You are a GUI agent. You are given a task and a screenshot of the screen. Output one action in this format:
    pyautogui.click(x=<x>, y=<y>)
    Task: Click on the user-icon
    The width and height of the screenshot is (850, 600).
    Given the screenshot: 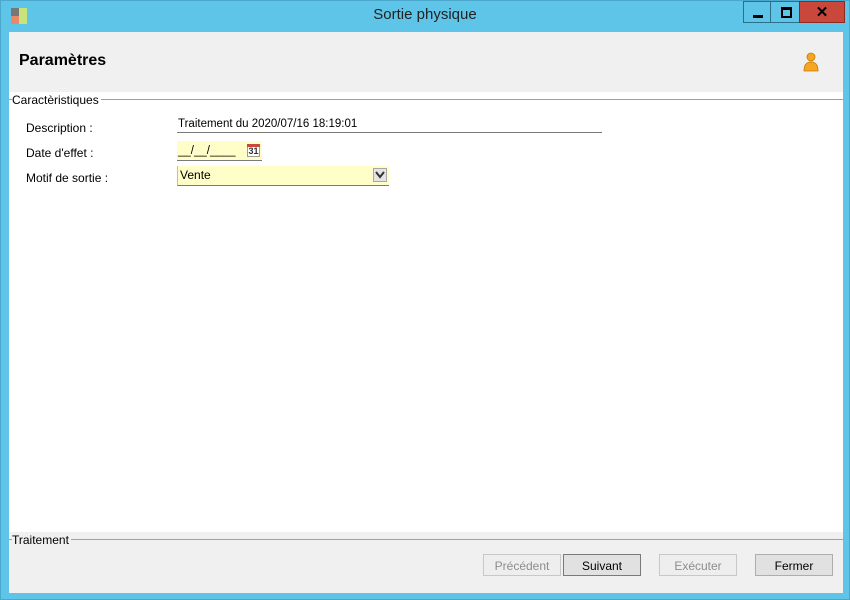 What is the action you would take?
    pyautogui.click(x=811, y=62)
    